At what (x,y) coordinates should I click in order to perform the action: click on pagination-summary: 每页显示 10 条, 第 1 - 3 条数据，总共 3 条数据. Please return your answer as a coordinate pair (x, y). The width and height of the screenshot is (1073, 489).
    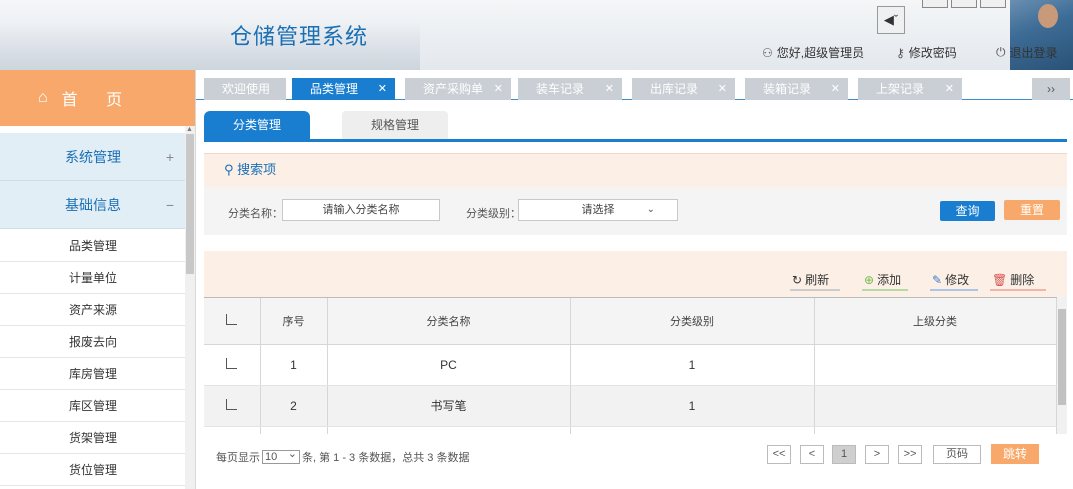
    Looking at the image, I should click on (343, 456).